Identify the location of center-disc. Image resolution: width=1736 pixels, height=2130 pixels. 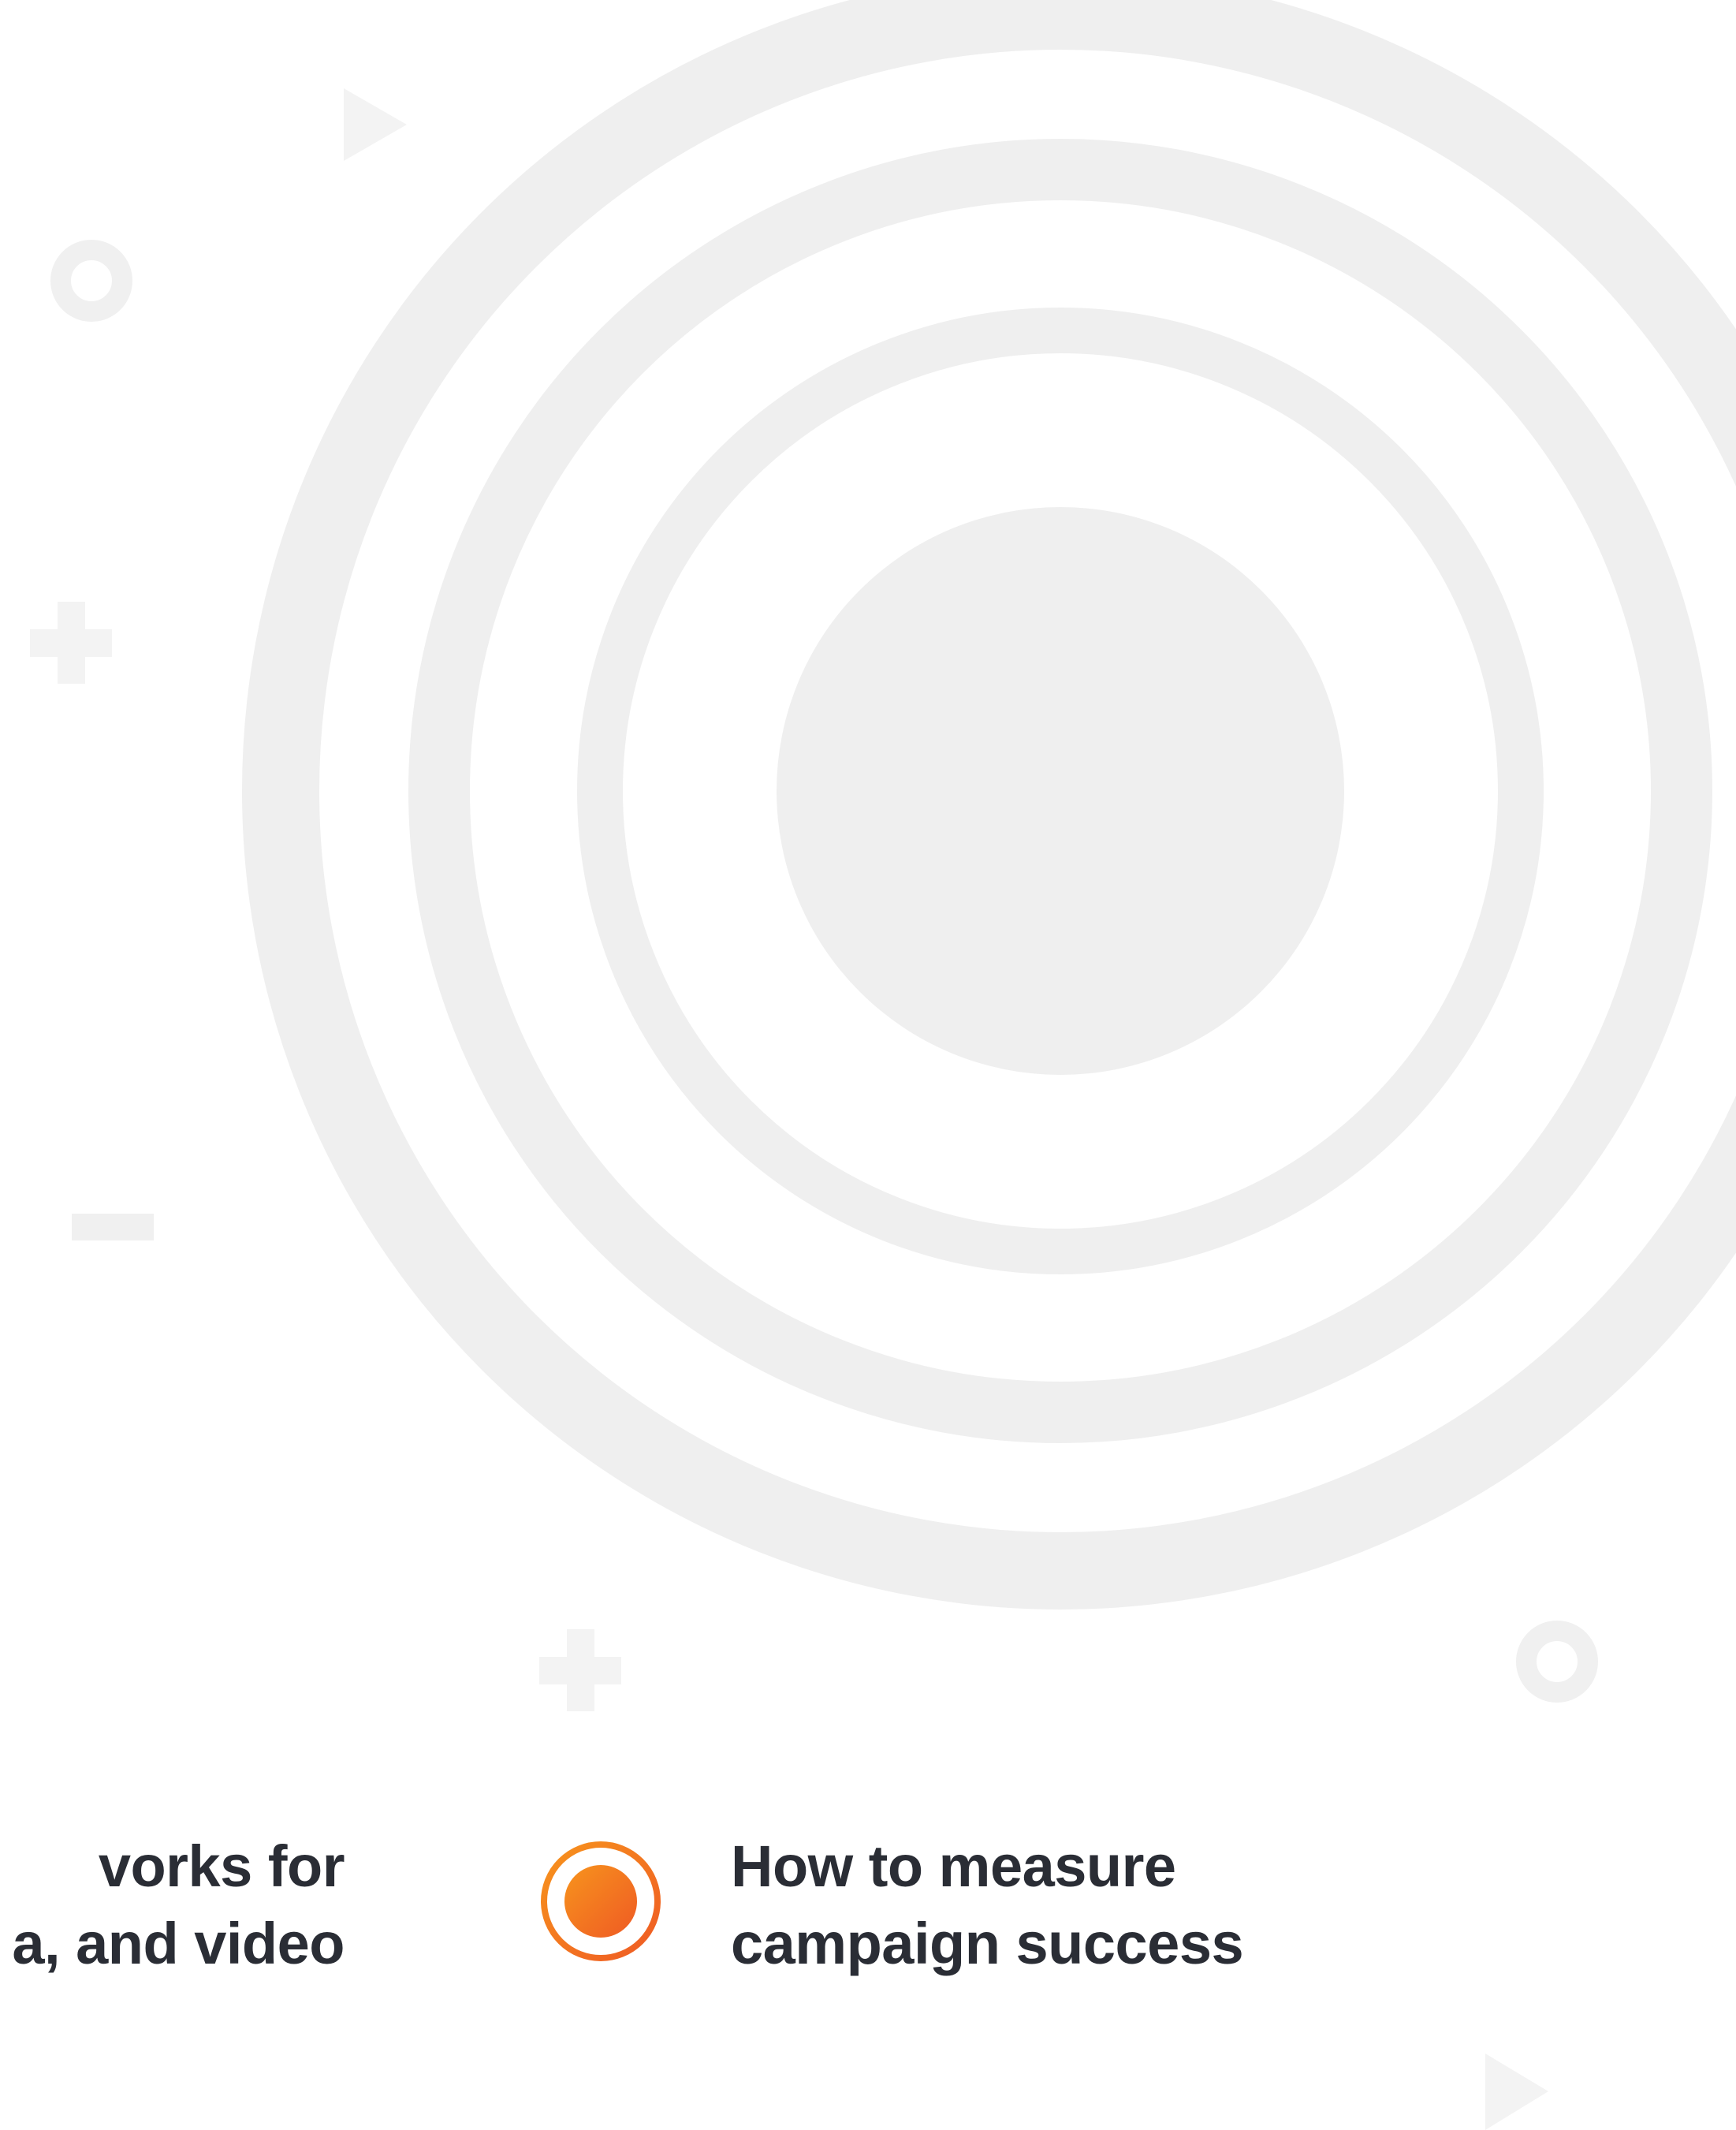
(1060, 791).